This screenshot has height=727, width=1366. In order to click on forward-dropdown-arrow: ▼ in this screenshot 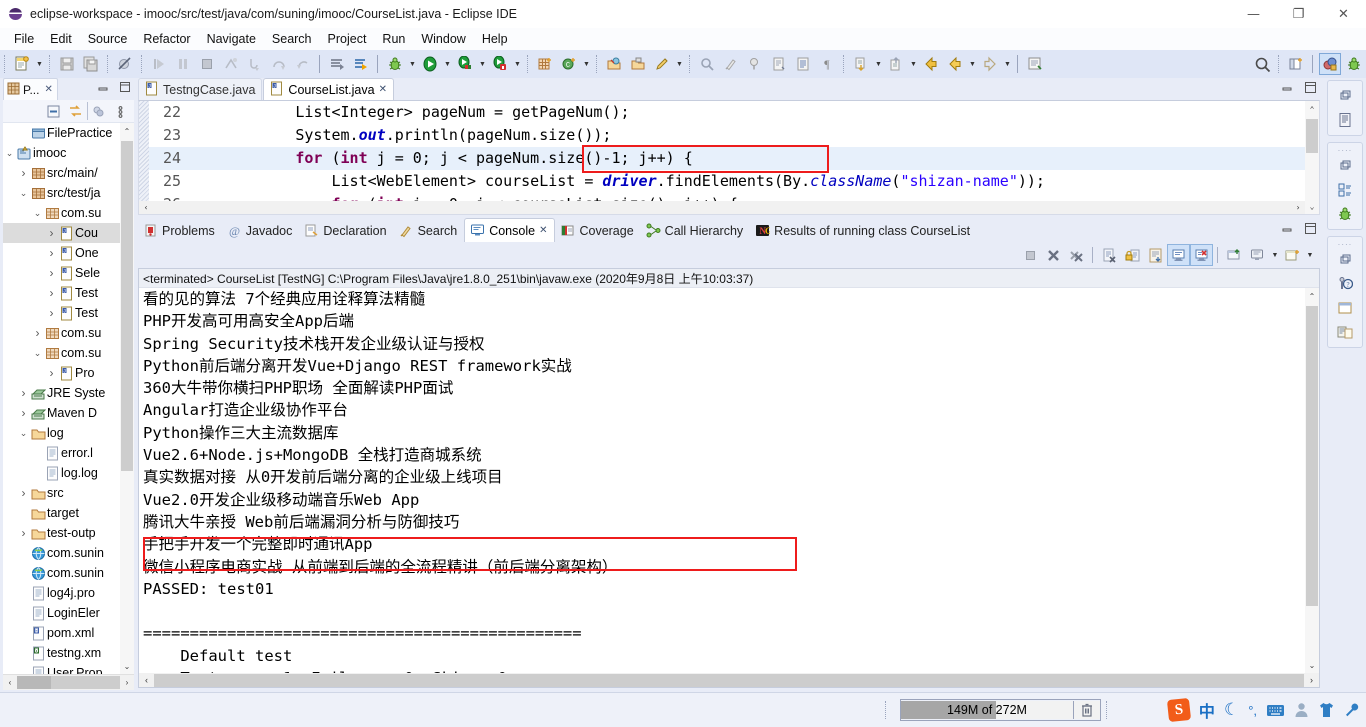, I will do `click(1007, 64)`.